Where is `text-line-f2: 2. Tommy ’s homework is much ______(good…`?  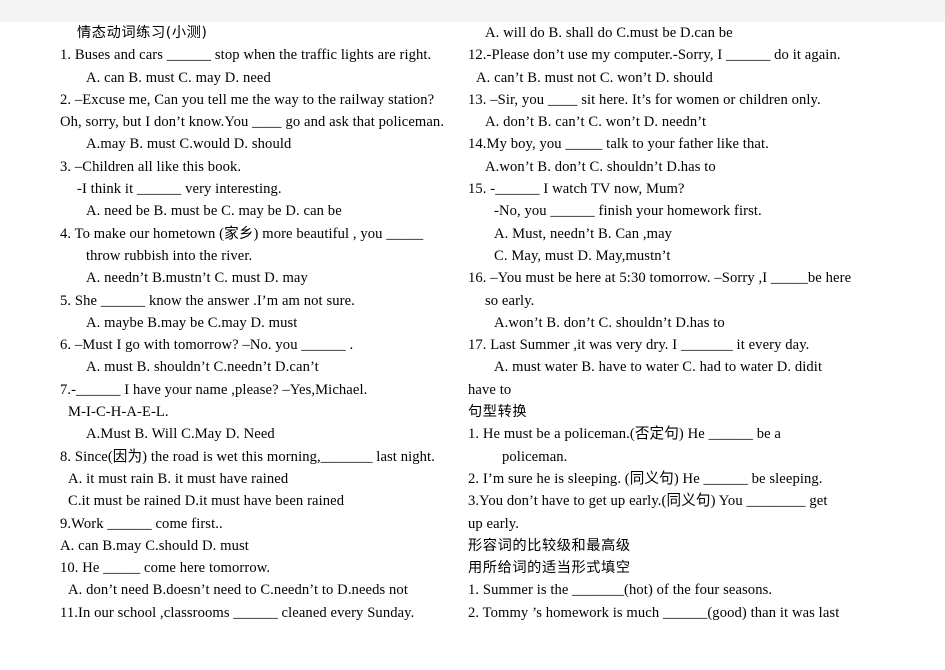 text-line-f2: 2. Tommy ’s homework is much ______(good… is located at coordinates (654, 612).